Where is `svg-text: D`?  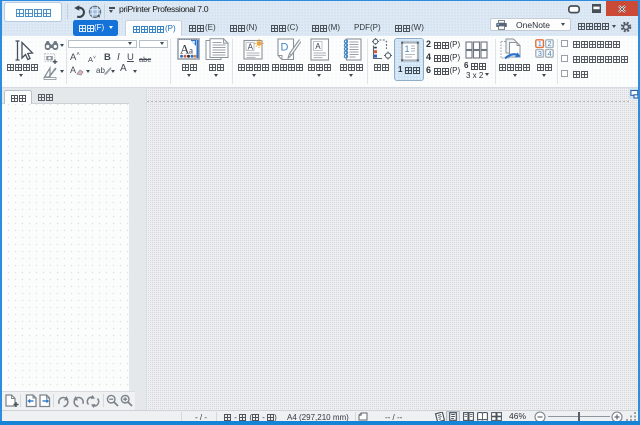 svg-text: D is located at coordinates (285, 48).